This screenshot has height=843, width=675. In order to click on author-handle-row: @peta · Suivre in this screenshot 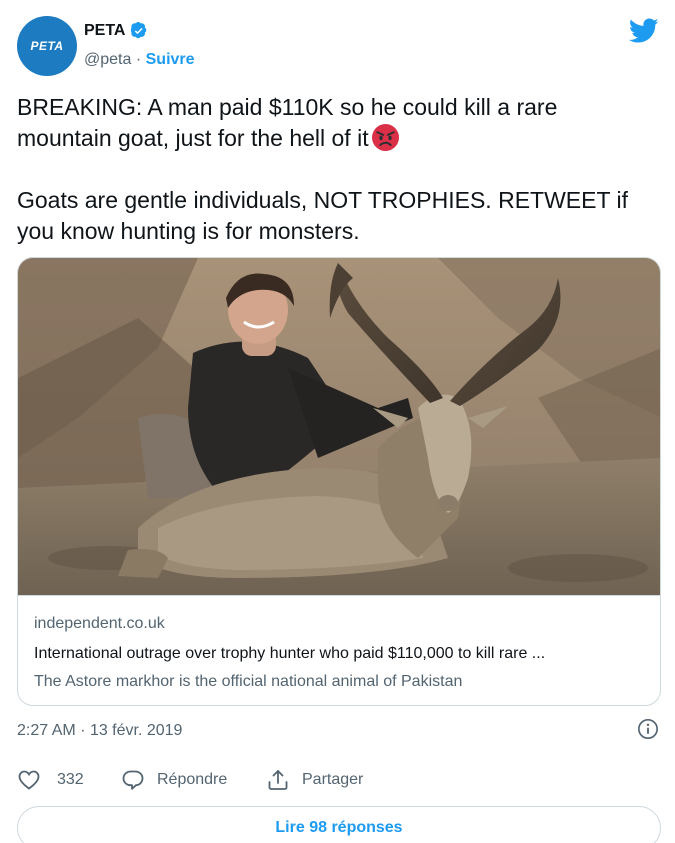, I will do `click(139, 60)`.